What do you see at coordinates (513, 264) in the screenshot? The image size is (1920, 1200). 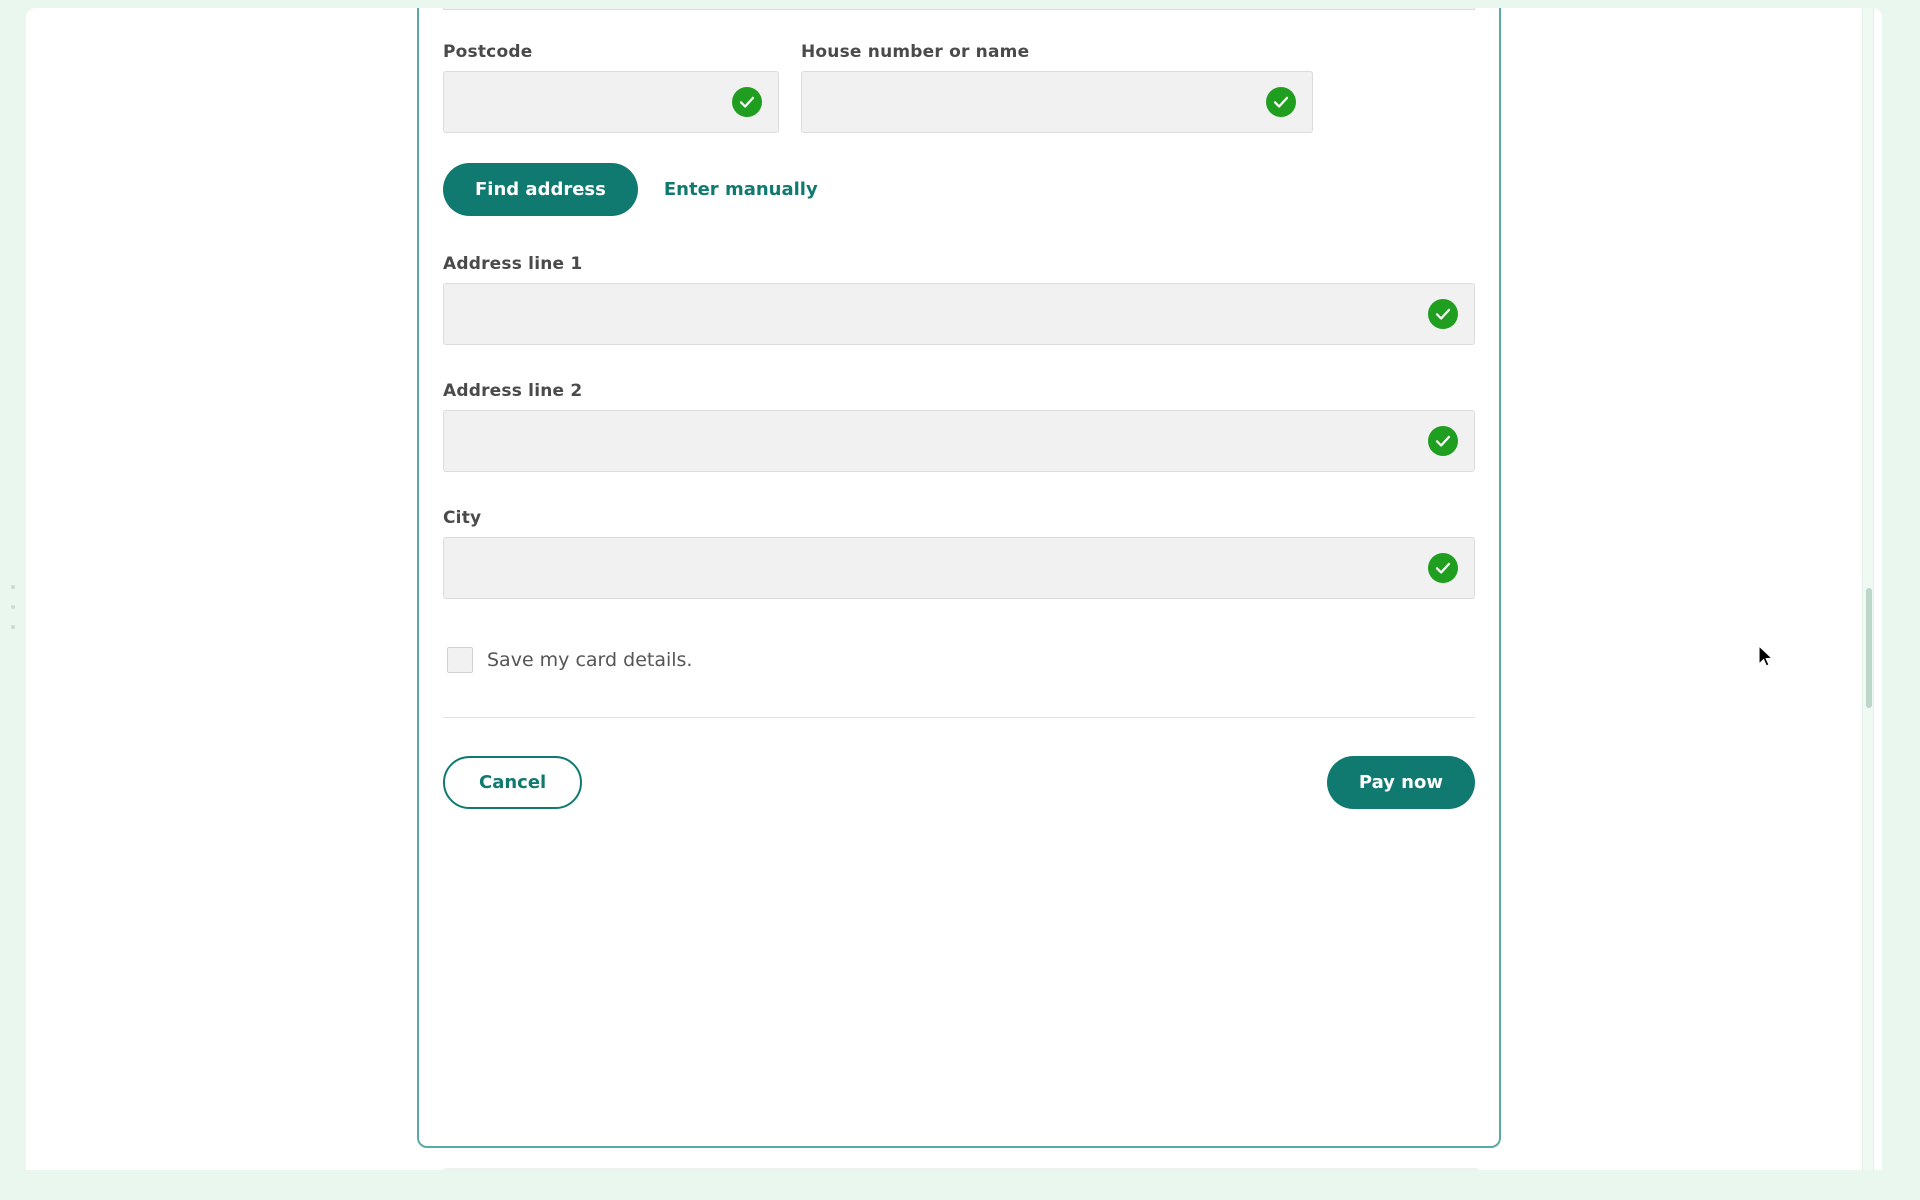 I see `address-line-1-label: Address line 1` at bounding box center [513, 264].